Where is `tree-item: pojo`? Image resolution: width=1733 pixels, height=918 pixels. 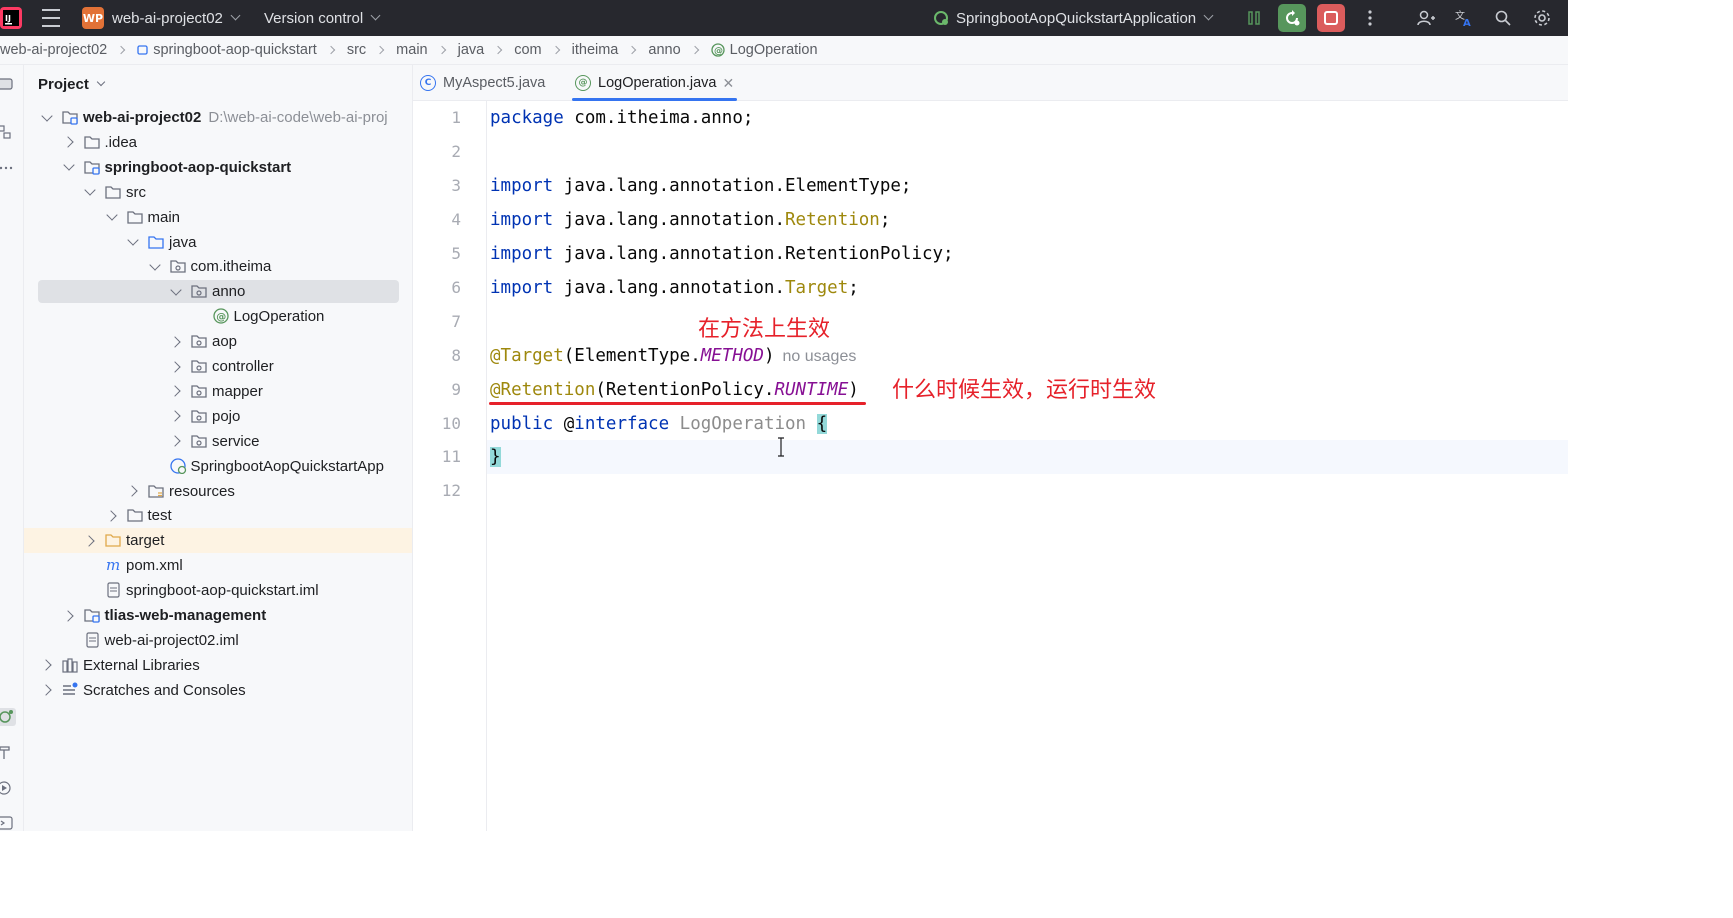 tree-item: pojo is located at coordinates (218, 416).